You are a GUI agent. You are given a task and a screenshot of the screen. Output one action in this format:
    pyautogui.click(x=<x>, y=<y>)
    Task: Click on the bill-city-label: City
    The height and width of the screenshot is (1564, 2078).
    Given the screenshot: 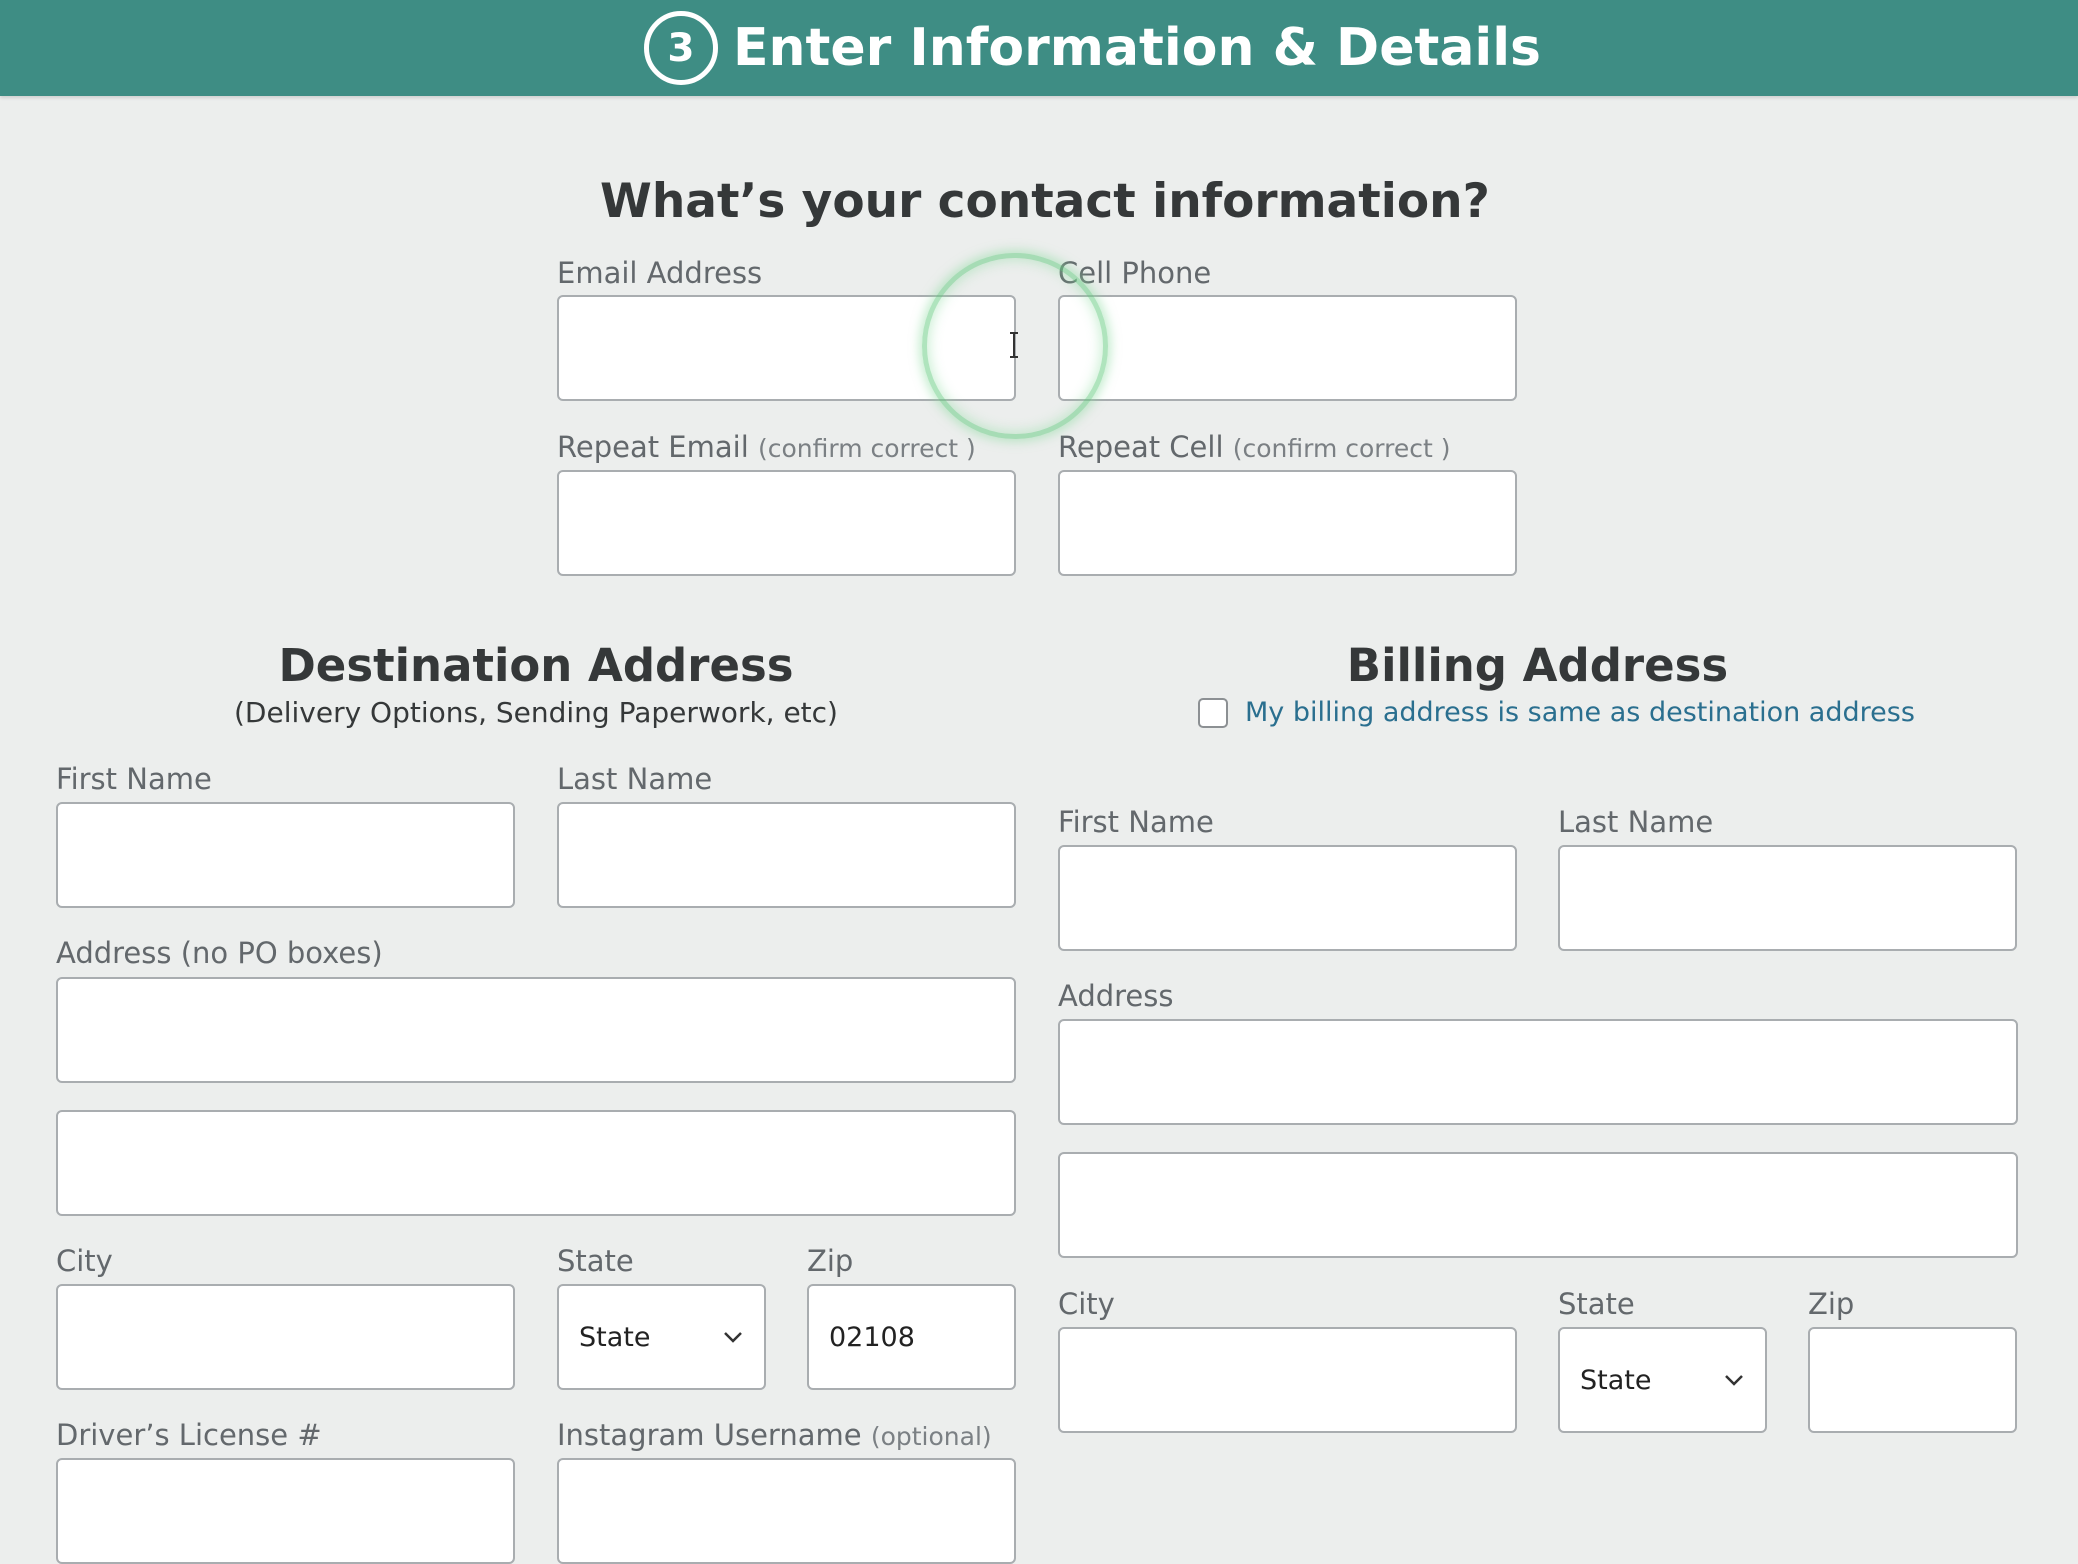 What is the action you would take?
    pyautogui.click(x=1086, y=1304)
    